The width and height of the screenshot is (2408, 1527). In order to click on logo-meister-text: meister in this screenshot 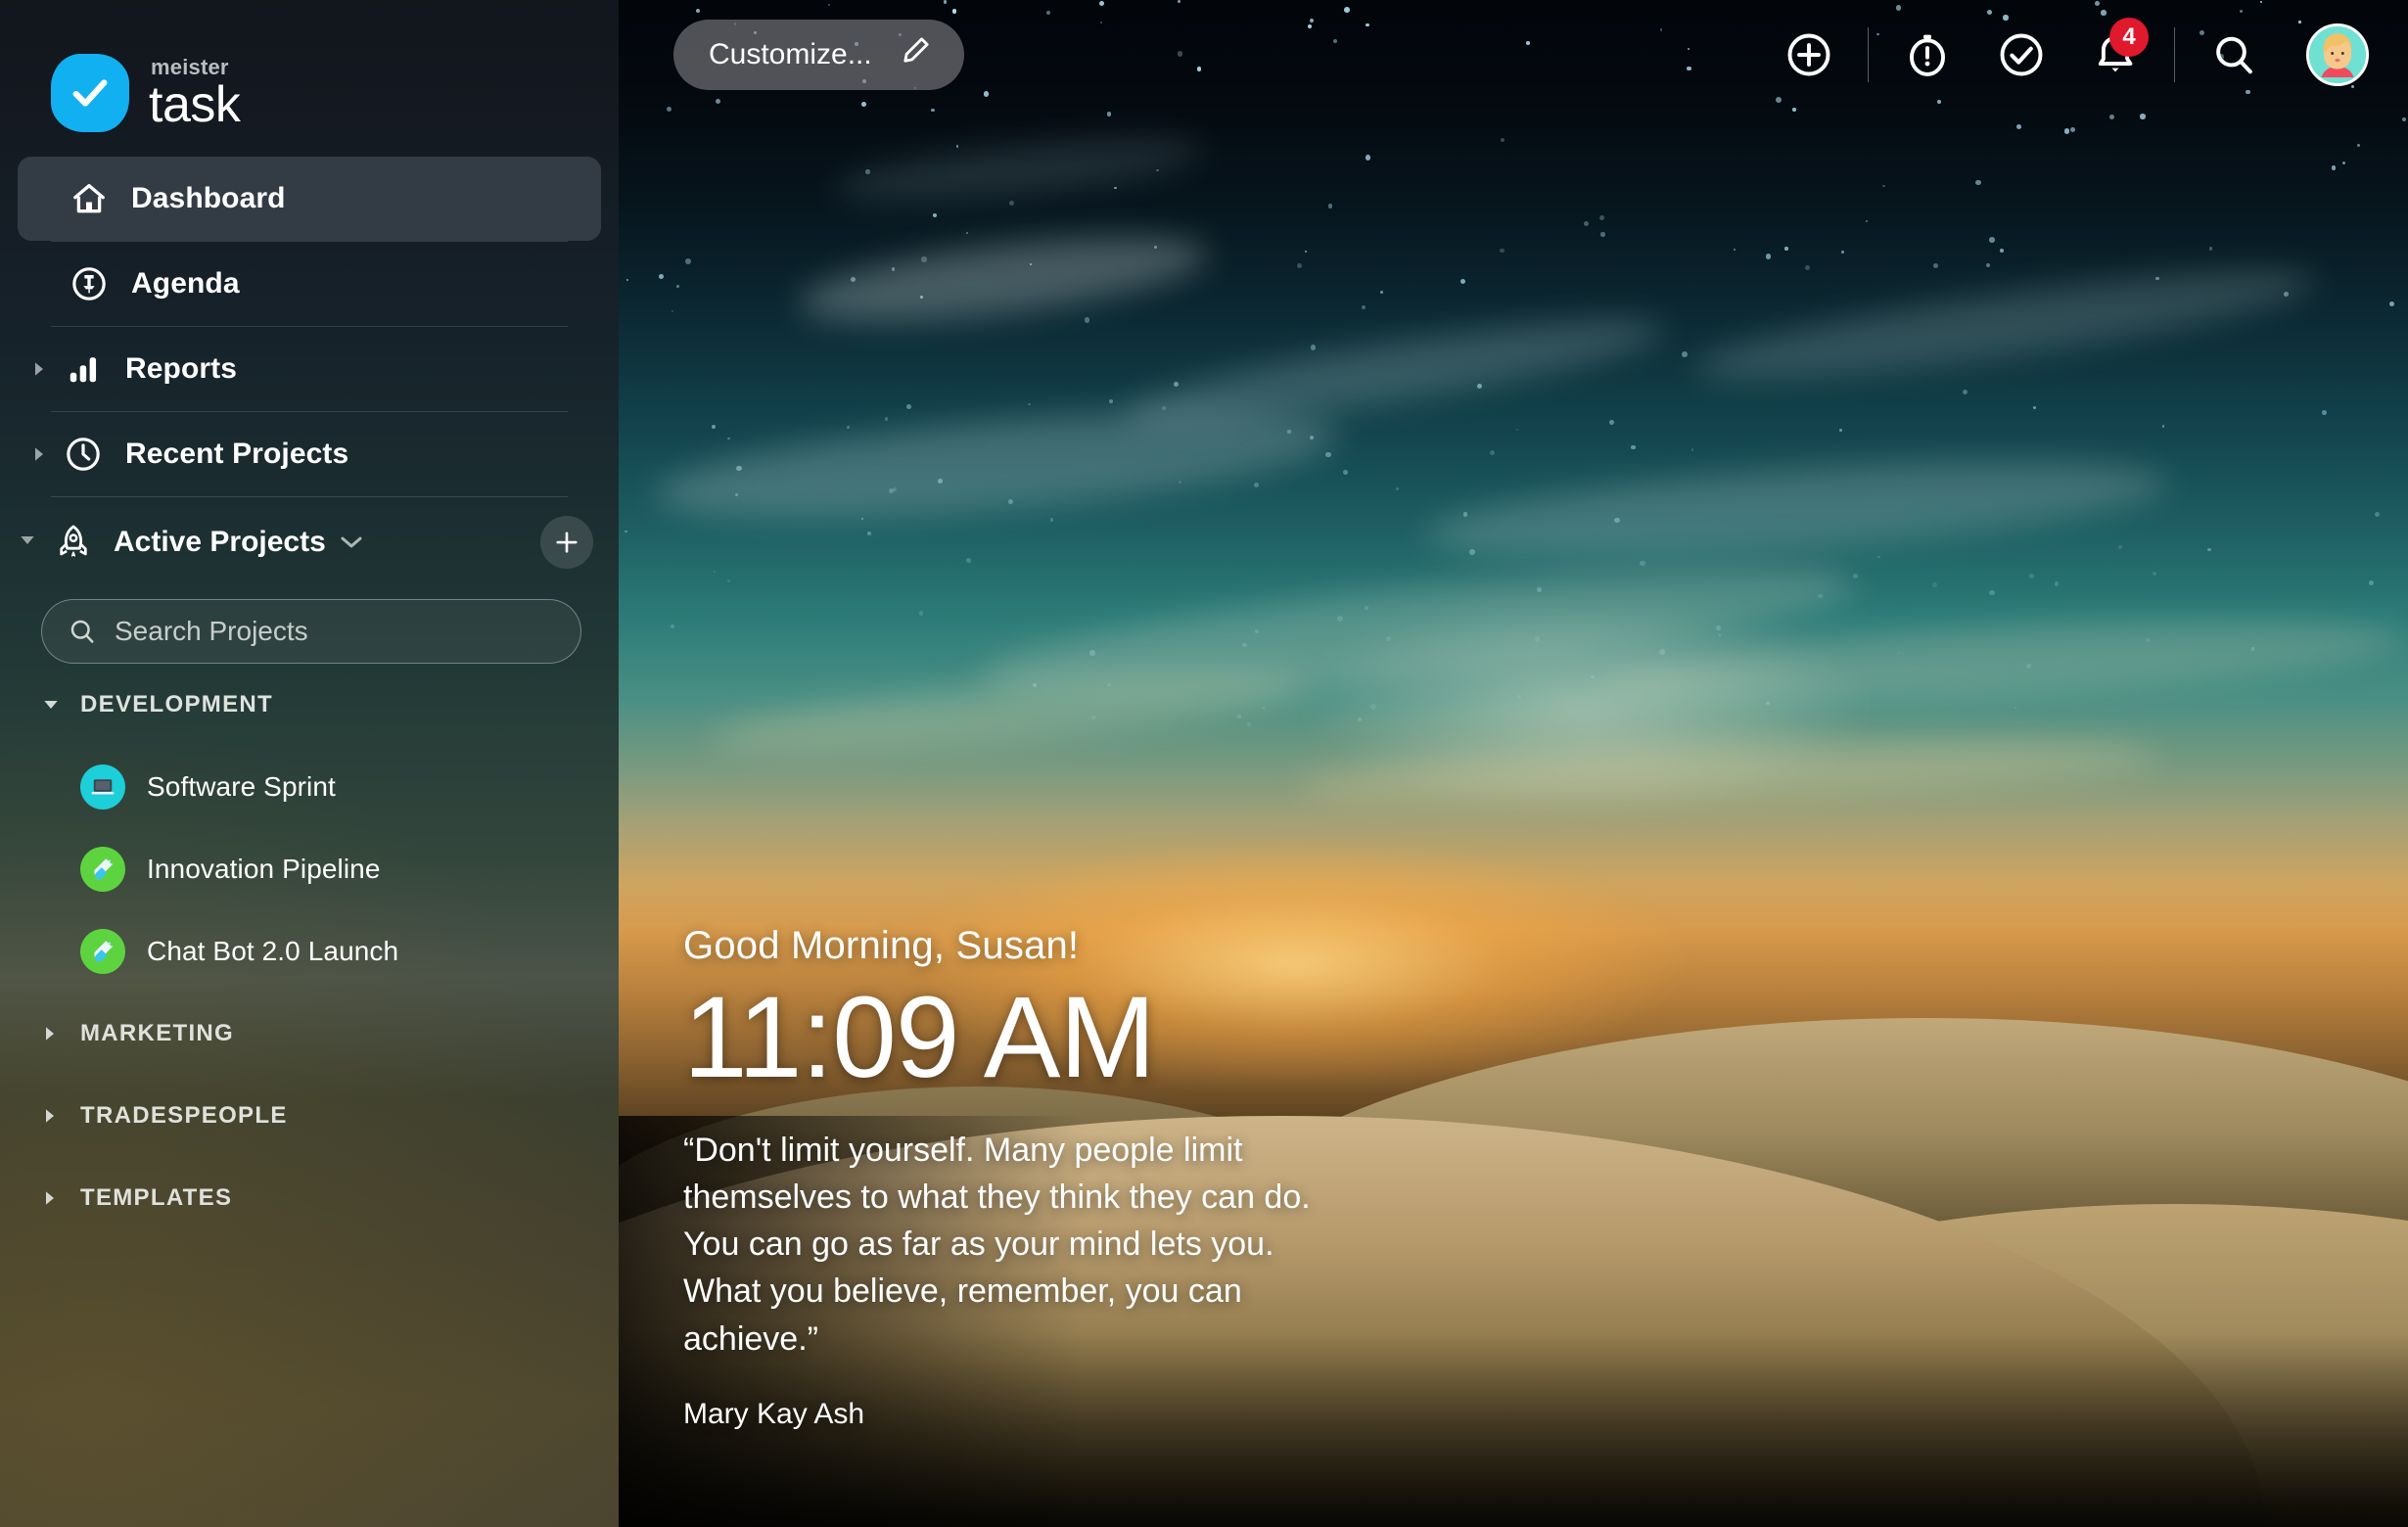, I will do `click(190, 66)`.